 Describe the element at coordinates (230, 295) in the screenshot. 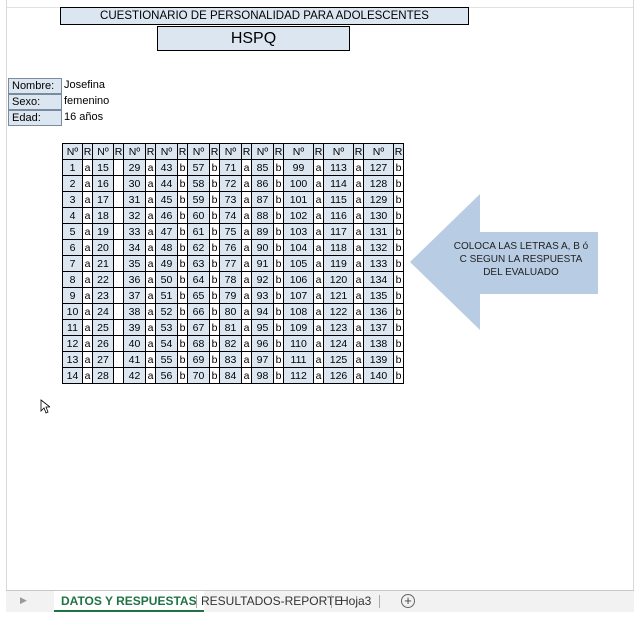

I see `item-number-cell: 79` at that location.